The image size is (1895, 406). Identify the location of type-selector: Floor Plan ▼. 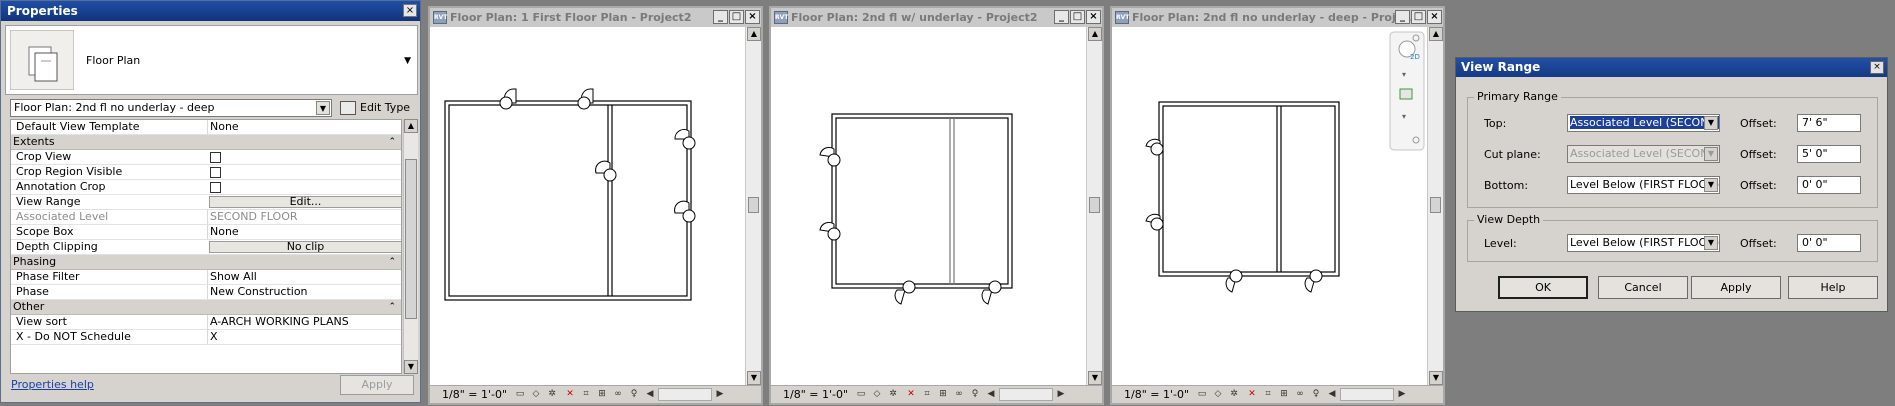
(211, 60).